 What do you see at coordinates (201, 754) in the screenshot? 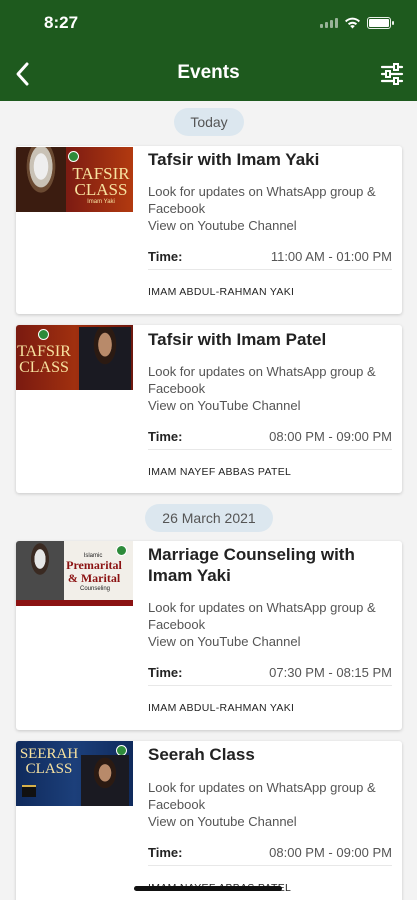
I see `event-title: Seerah Class` at bounding box center [201, 754].